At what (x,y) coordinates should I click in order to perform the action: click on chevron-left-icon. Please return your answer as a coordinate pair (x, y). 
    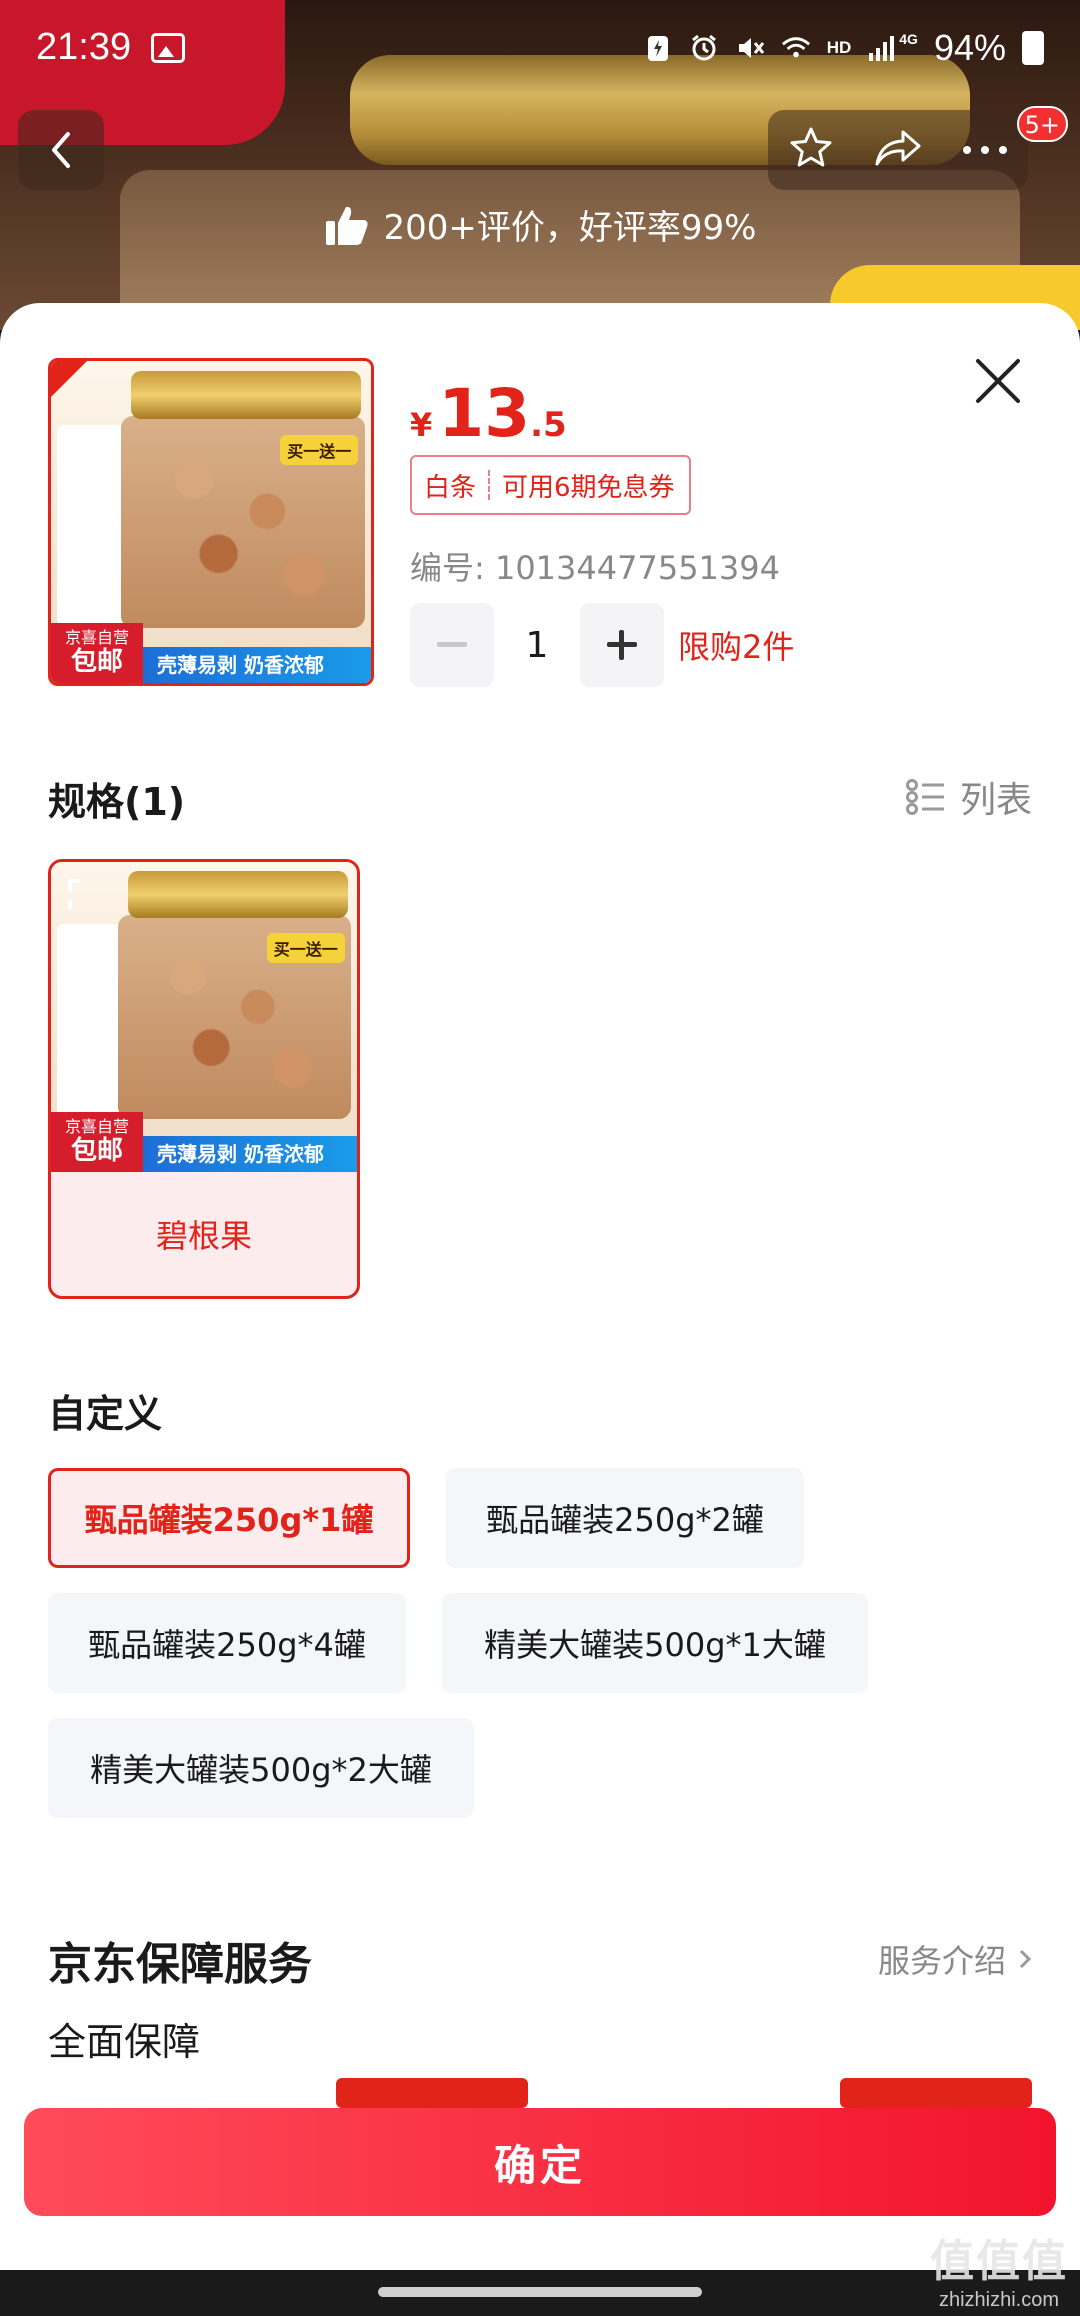
    Looking at the image, I should click on (61, 150).